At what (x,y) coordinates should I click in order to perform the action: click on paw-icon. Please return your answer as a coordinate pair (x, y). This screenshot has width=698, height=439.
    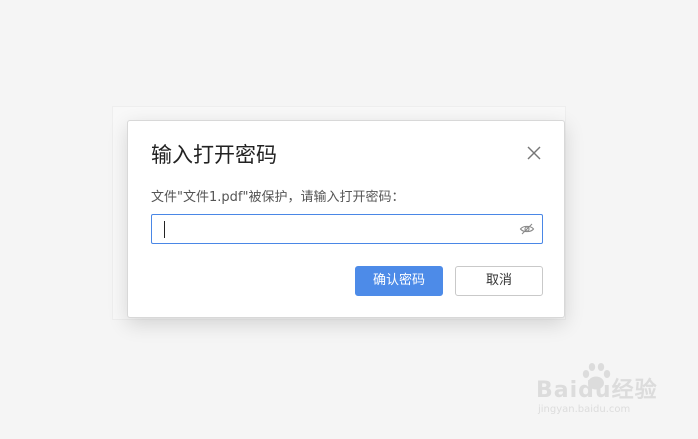
    Looking at the image, I should click on (596, 376).